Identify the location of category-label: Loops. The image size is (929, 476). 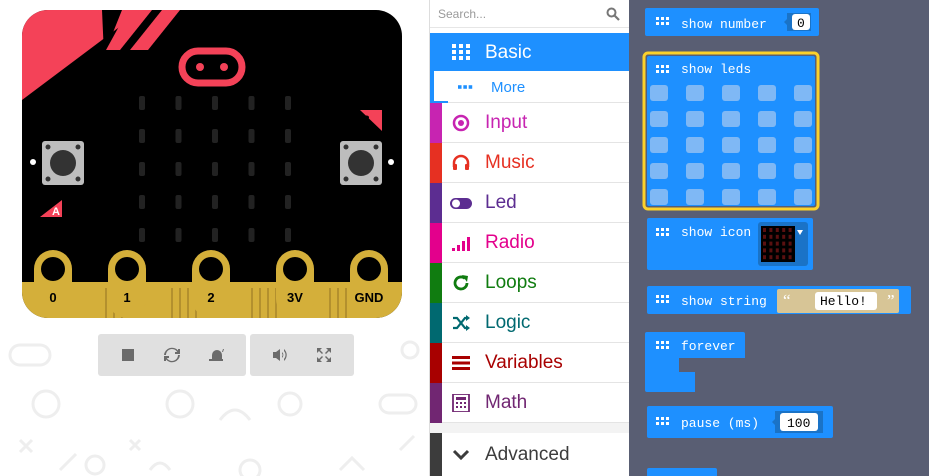
(511, 282).